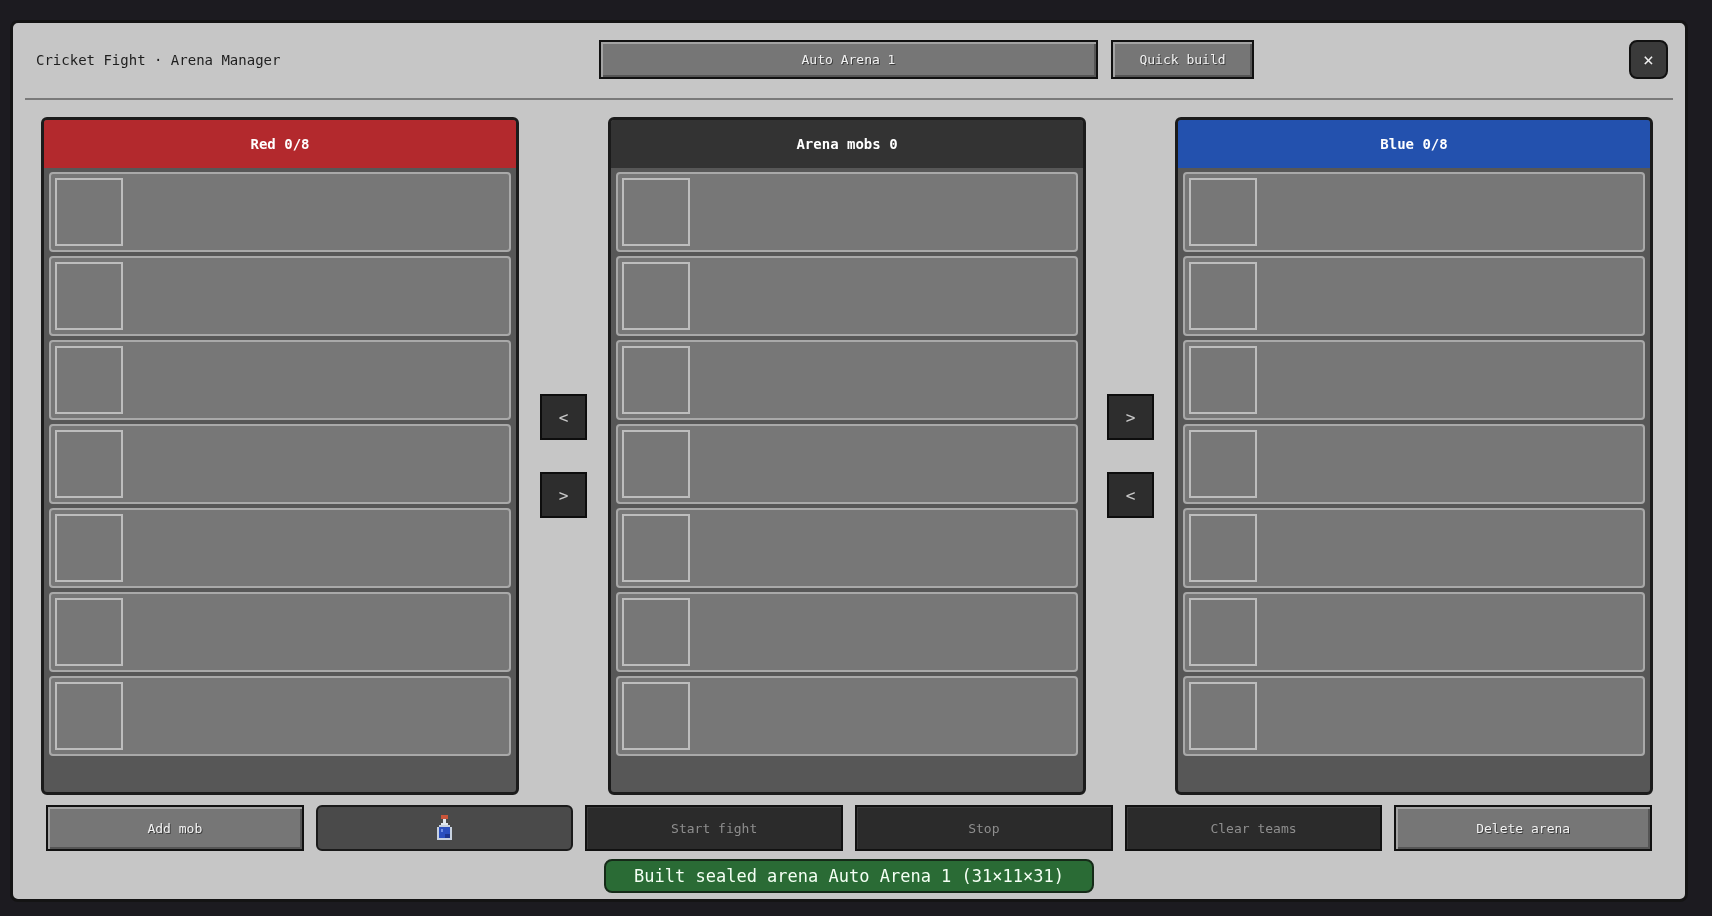 The image size is (1712, 916). Describe the element at coordinates (1414, 144) in the screenshot. I see `list-header: Blue 0/8` at that location.